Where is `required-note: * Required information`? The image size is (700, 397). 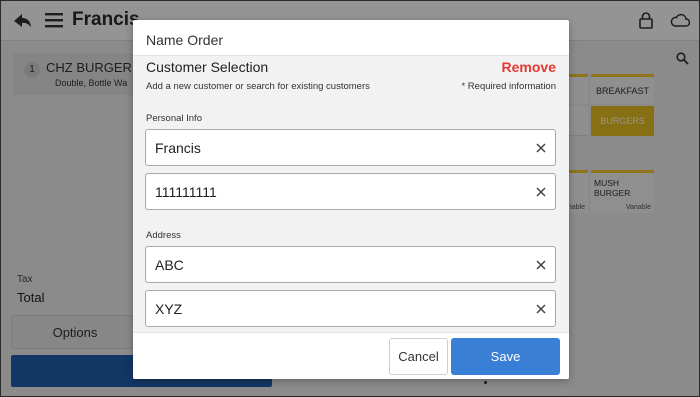 required-note: * Required information is located at coordinates (508, 86).